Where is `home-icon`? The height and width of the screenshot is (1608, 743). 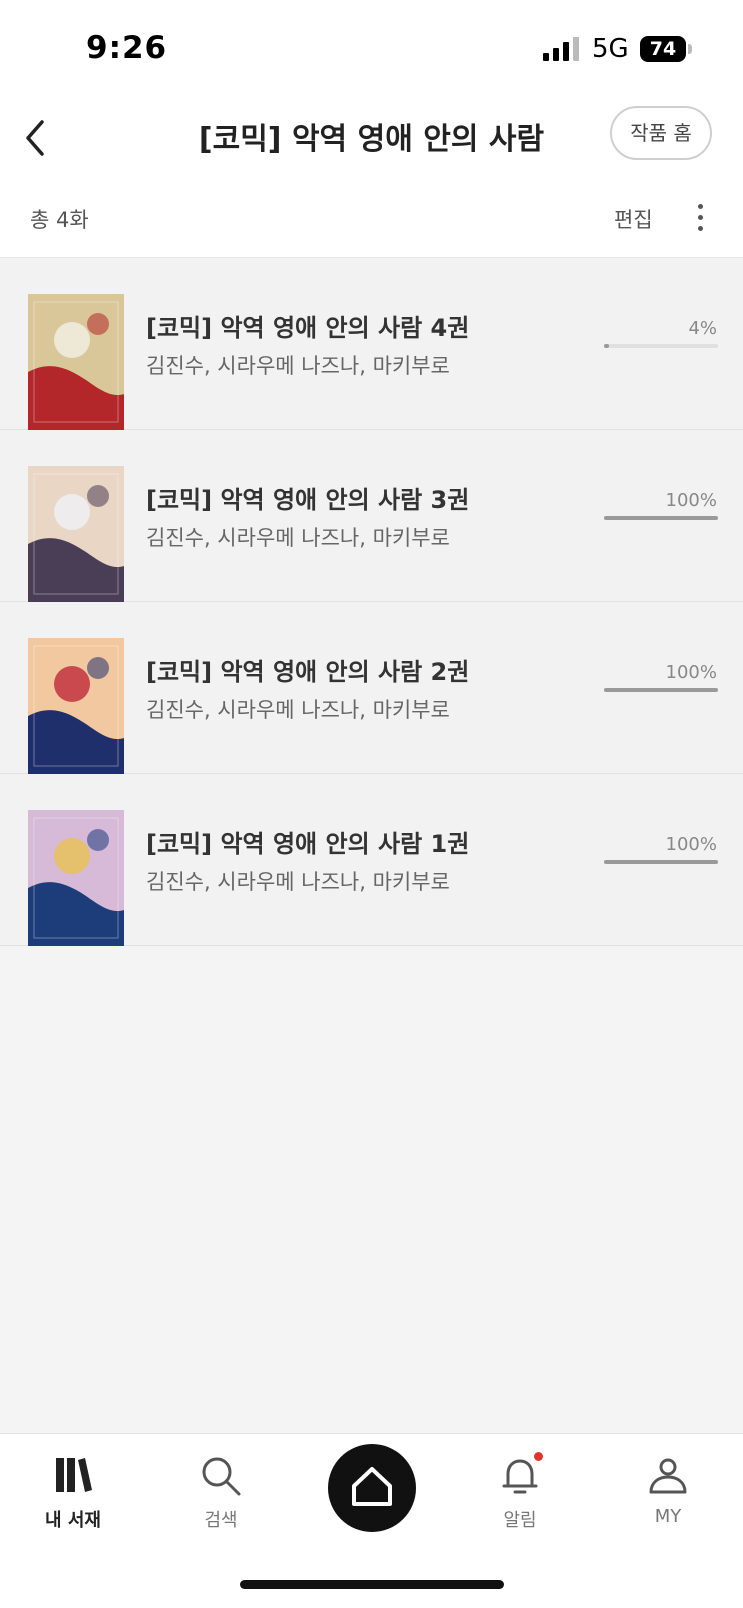
home-icon is located at coordinates (372, 1486).